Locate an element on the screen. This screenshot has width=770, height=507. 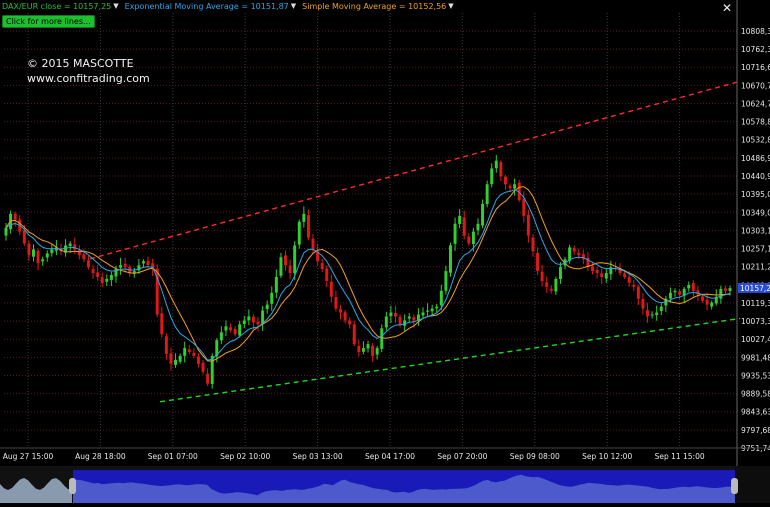
x-tick-label: Aug 28 18:00 is located at coordinates (100, 456).